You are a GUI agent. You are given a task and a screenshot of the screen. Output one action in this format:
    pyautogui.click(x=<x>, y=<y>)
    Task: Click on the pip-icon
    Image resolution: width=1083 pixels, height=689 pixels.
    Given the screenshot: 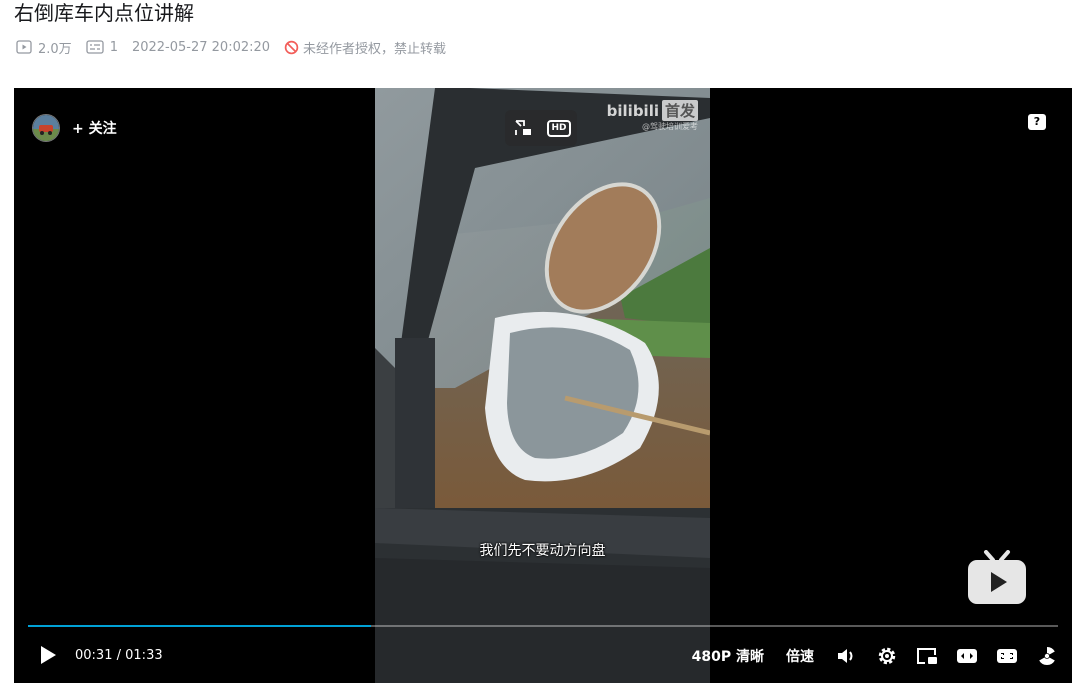 What is the action you would take?
    pyautogui.click(x=927, y=656)
    